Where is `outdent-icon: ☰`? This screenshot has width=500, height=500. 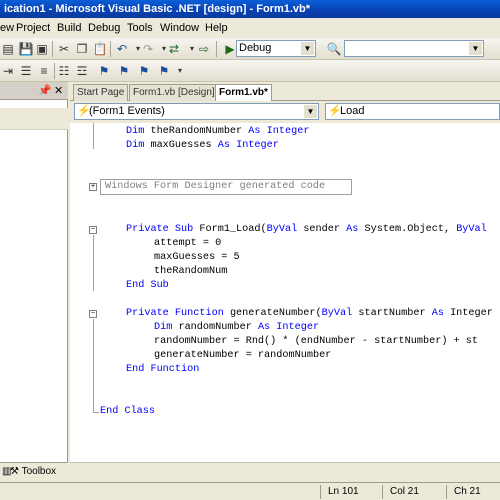 outdent-icon: ☰ is located at coordinates (26, 71).